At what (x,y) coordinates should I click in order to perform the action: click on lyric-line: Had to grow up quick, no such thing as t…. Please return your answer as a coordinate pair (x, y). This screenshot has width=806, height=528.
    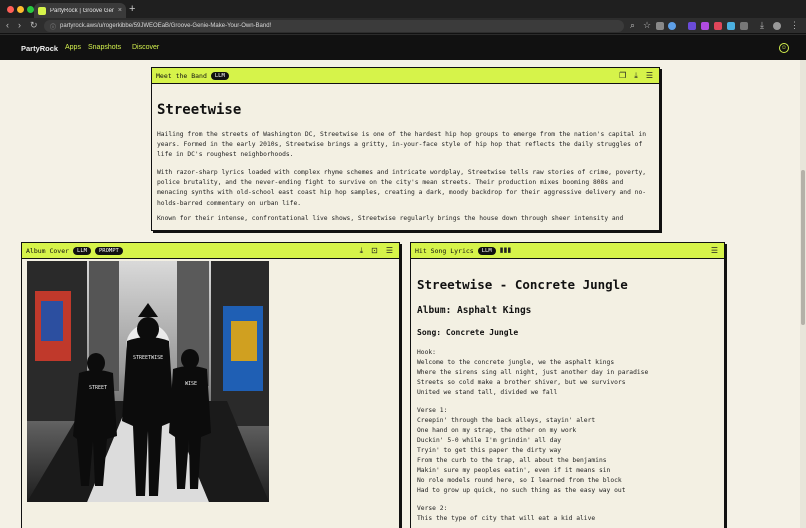
    Looking at the image, I should click on (521, 490).